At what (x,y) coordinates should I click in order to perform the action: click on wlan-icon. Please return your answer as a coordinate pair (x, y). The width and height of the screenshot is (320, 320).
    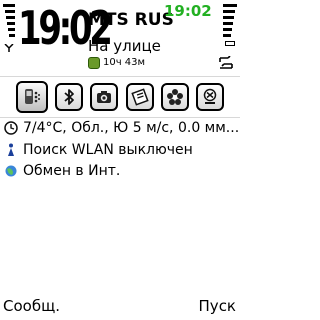
    Looking at the image, I should click on (11, 149).